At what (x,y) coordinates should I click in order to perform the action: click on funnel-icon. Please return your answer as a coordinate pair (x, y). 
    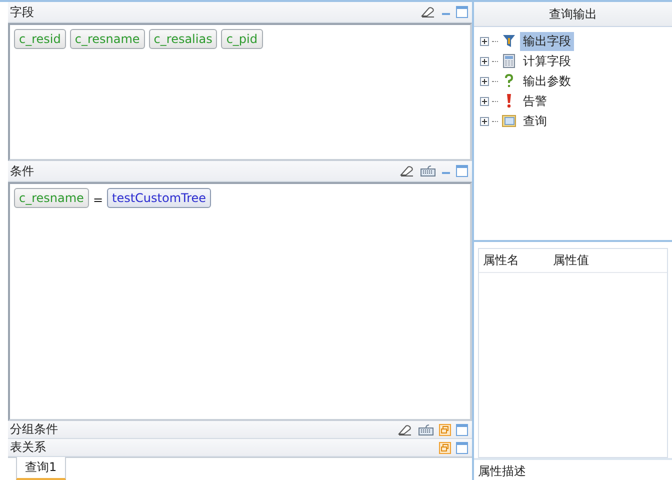
    Looking at the image, I should click on (509, 41).